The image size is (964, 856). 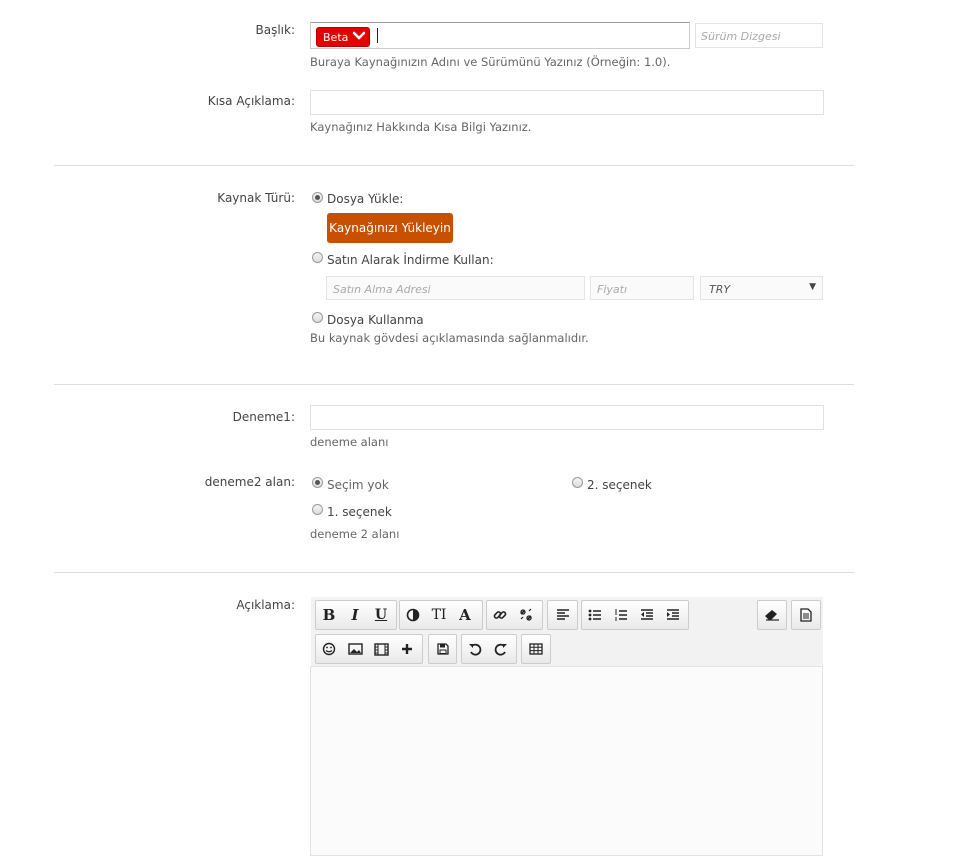 What do you see at coordinates (595, 615) in the screenshot?
I see `bullet-list-icon` at bounding box center [595, 615].